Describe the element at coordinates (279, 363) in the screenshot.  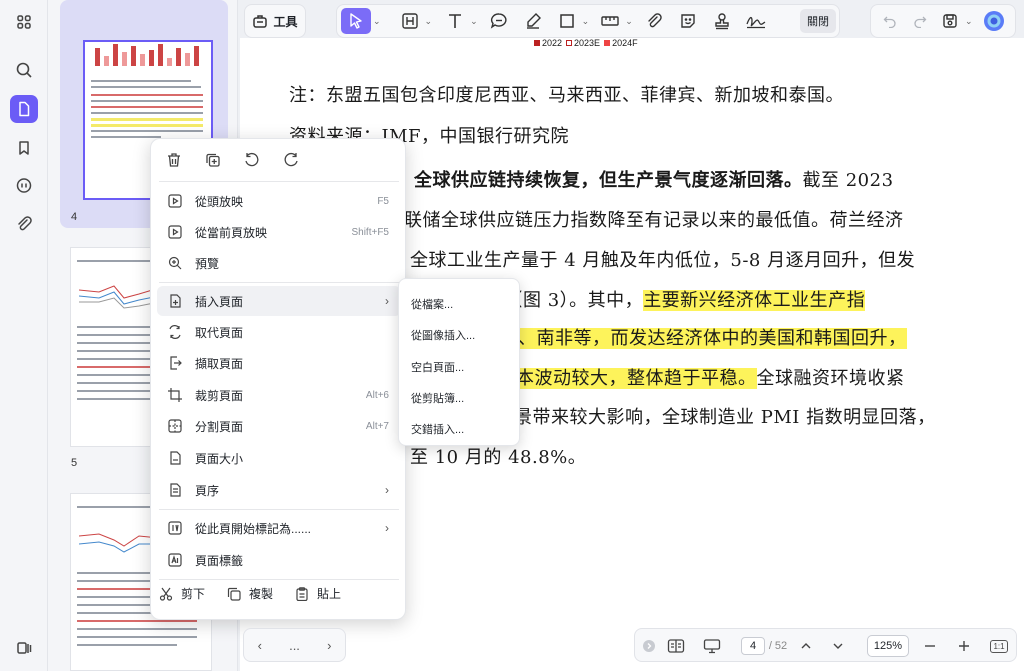
I see `menu-item-extract-page: 擷取頁面` at that location.